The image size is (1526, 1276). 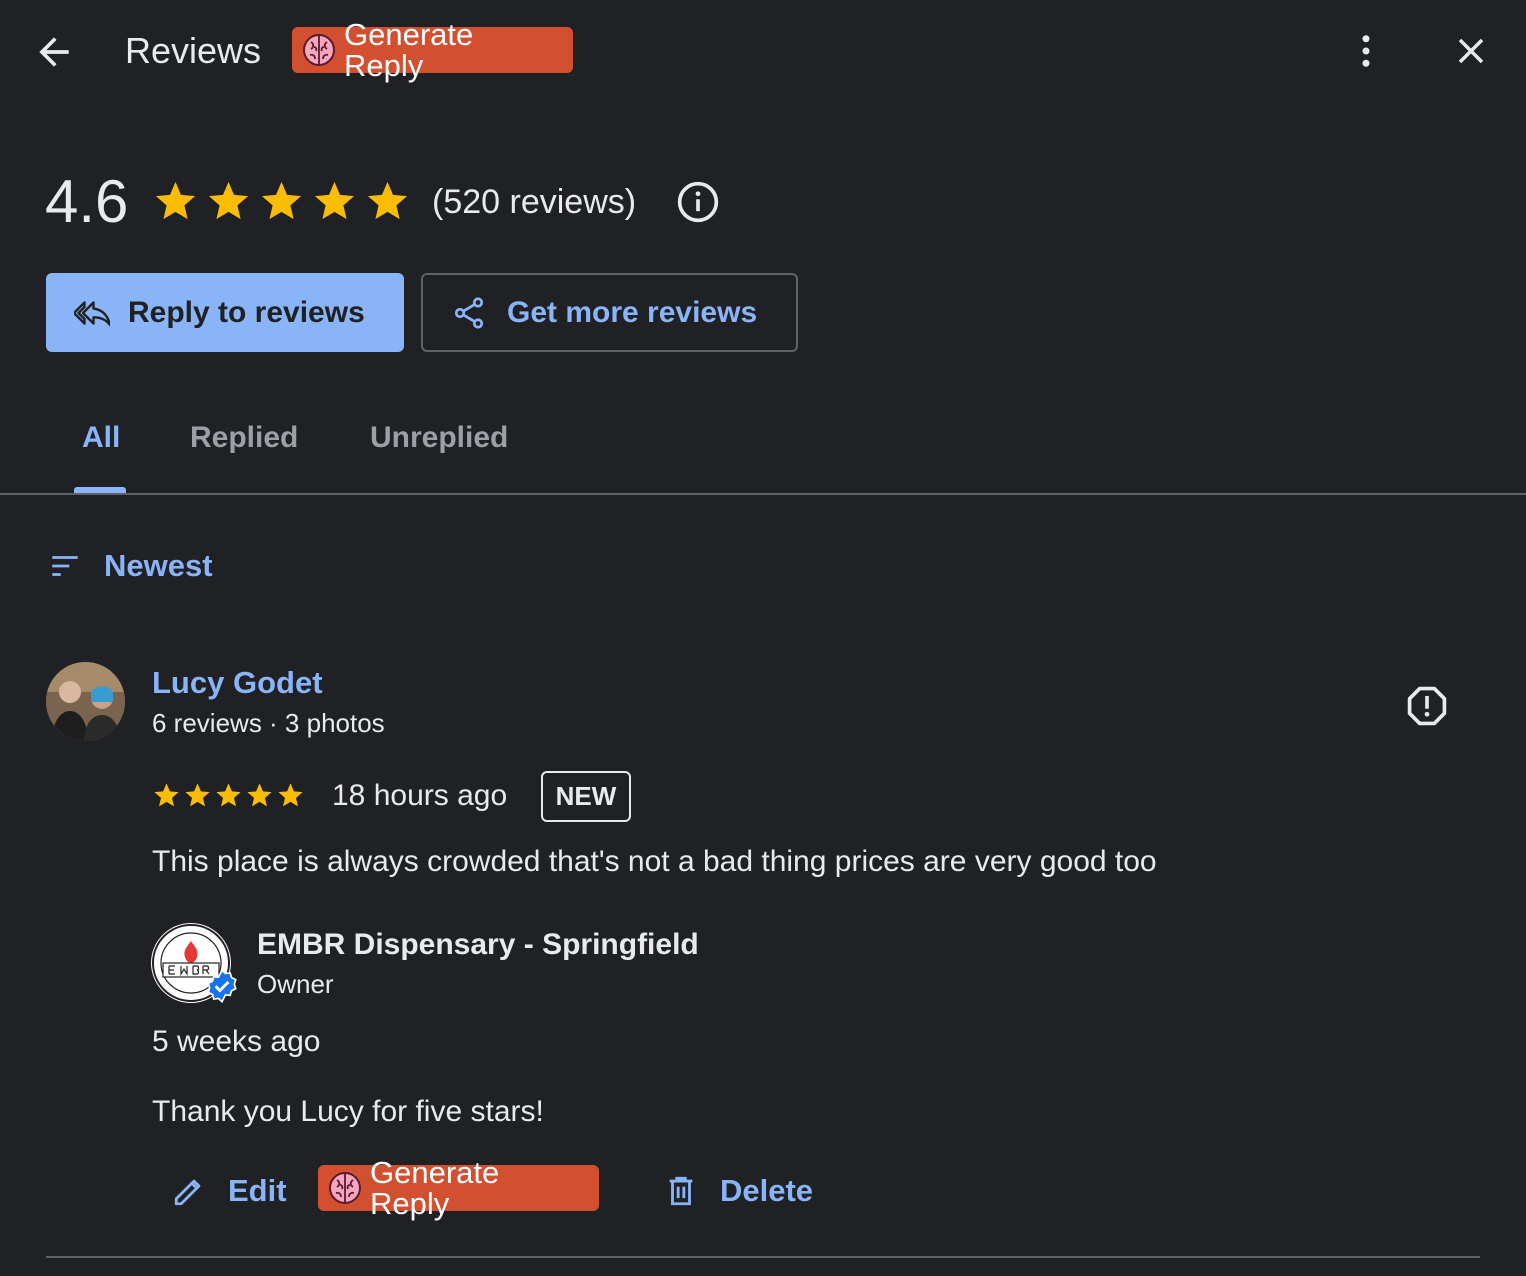 What do you see at coordinates (295, 984) in the screenshot?
I see `owner-role: Owner` at bounding box center [295, 984].